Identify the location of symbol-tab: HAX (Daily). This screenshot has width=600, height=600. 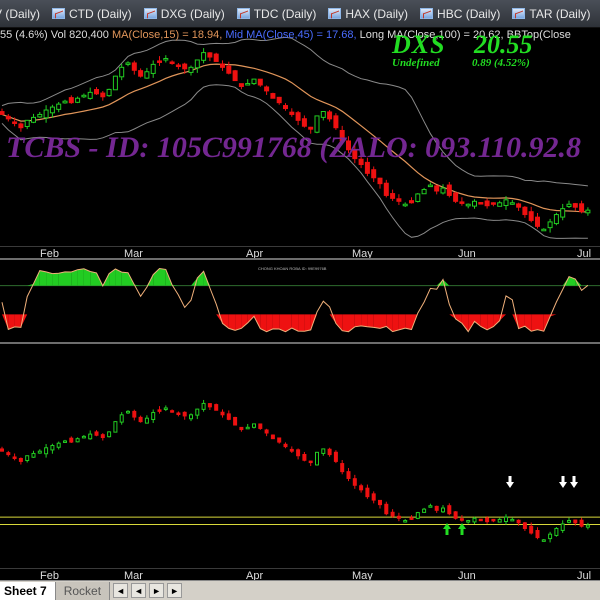
(369, 14).